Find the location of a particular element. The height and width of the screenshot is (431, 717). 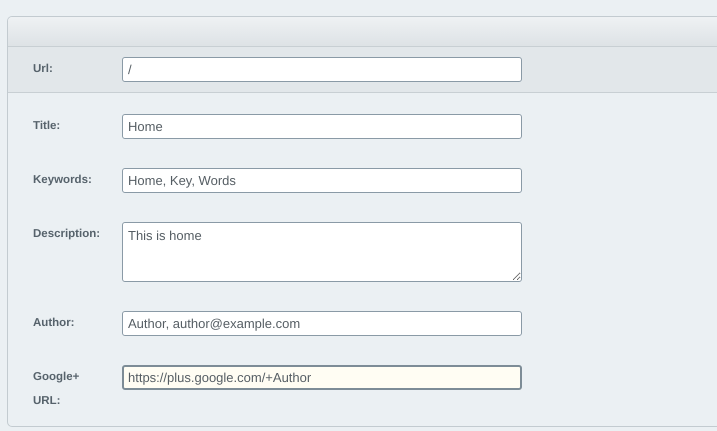

field-label: Title: is located at coordinates (47, 126).